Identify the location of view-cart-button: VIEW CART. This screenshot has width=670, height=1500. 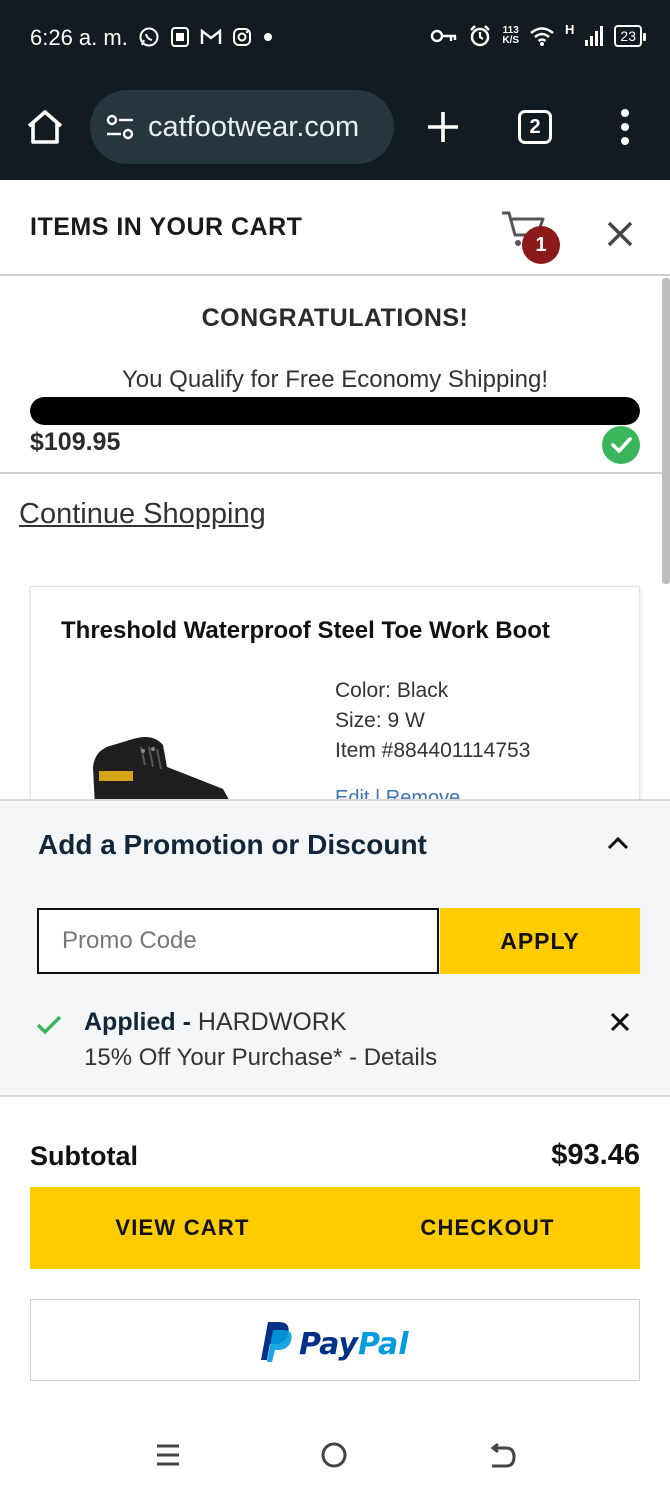
(182, 1228).